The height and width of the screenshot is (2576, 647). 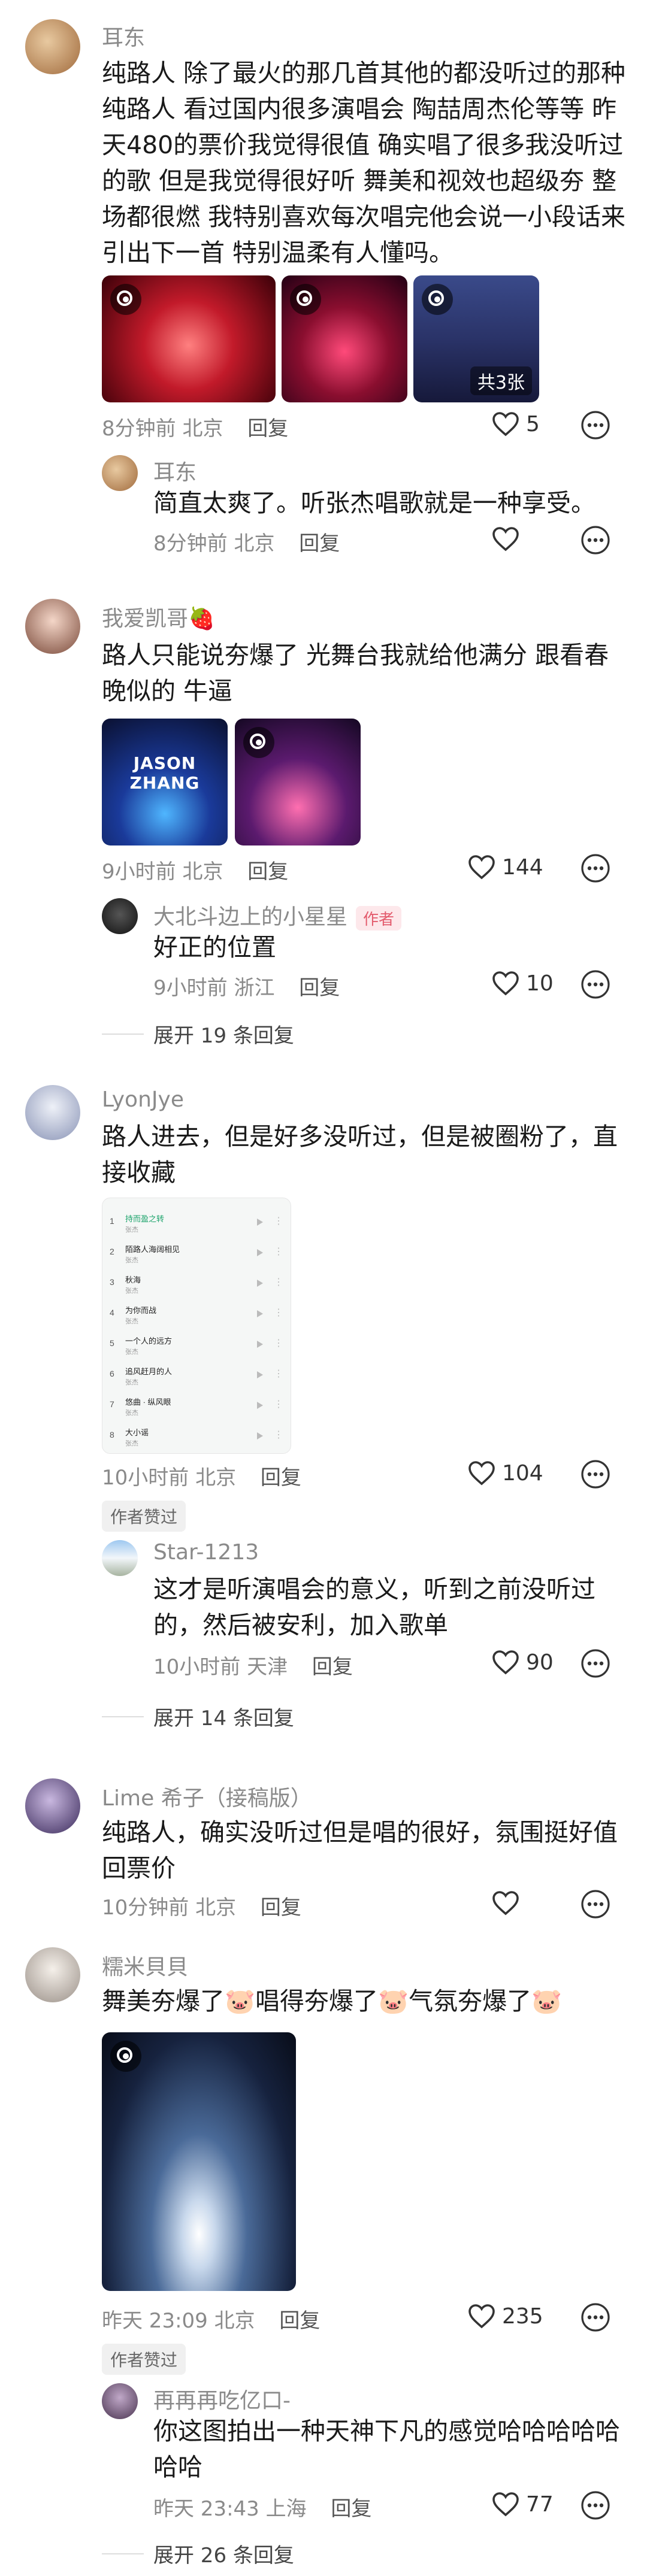 What do you see at coordinates (123, 1034) in the screenshot?
I see `divider` at bounding box center [123, 1034].